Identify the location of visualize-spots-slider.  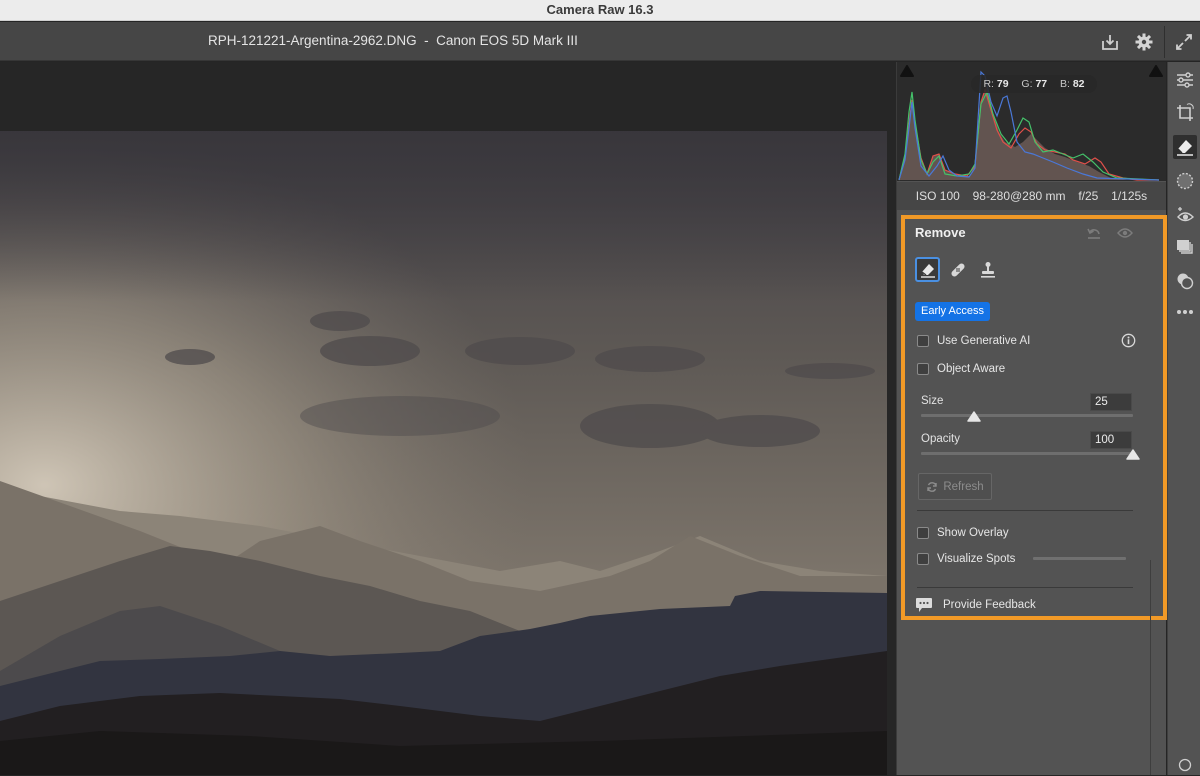
(1079, 558).